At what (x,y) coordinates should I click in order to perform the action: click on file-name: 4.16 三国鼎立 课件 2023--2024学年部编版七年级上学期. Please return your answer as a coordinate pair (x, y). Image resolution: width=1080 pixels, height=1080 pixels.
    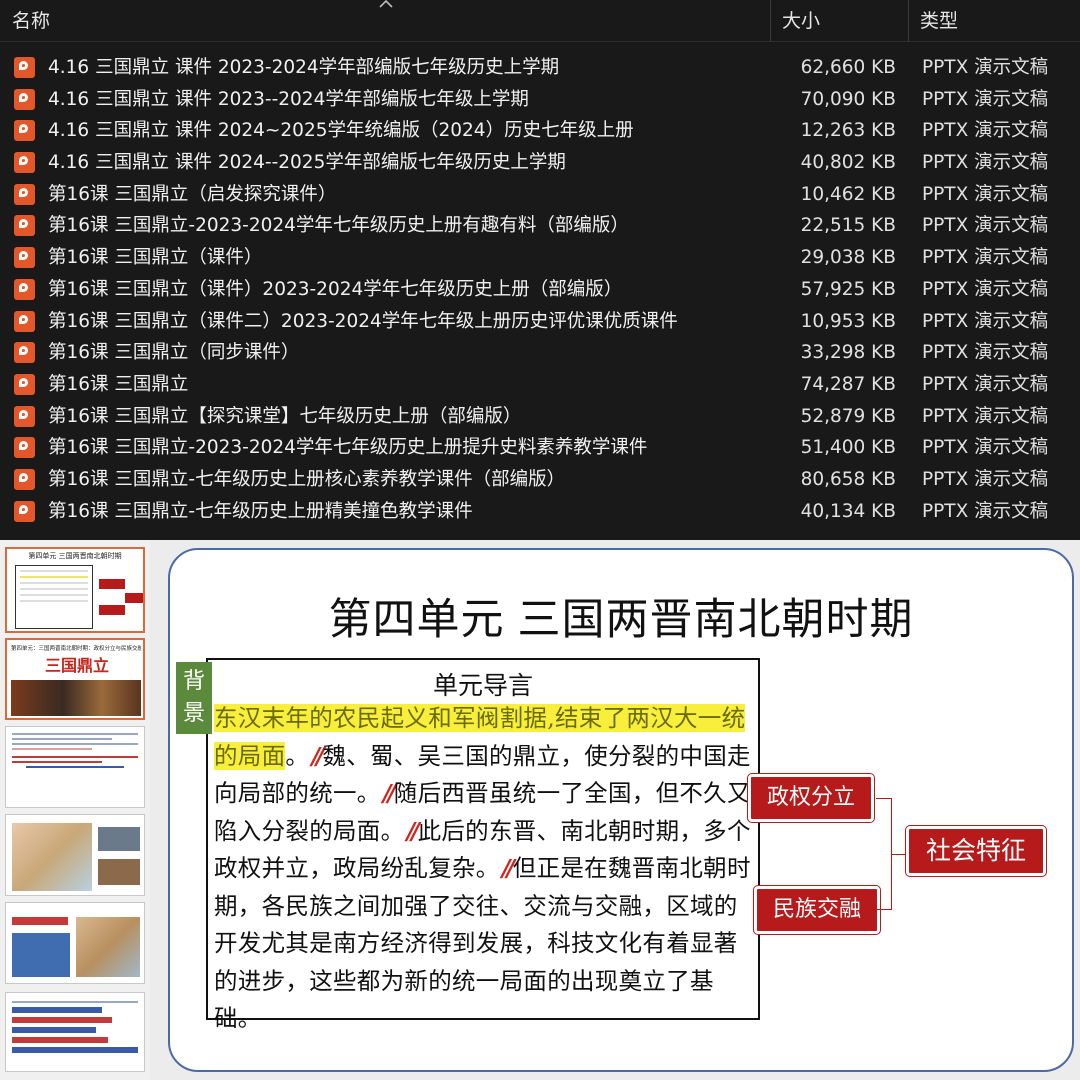
    Looking at the image, I should click on (288, 99).